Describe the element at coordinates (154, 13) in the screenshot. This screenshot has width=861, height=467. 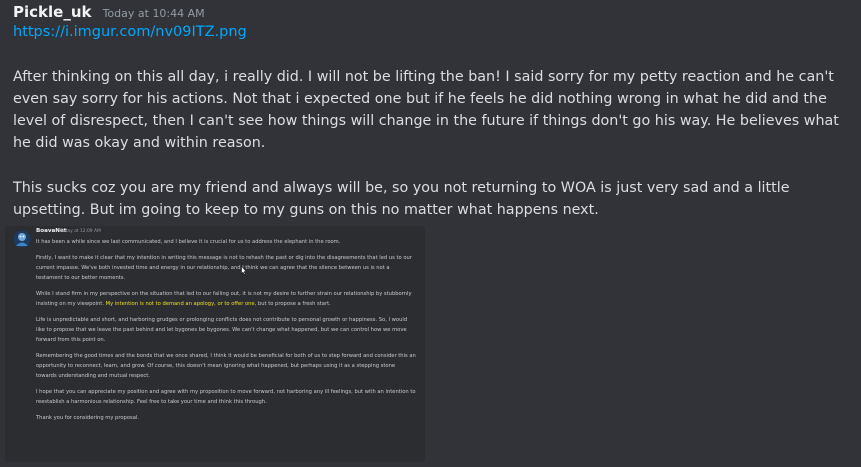
I see `message-timestamp: Today at 10:44 AM` at that location.